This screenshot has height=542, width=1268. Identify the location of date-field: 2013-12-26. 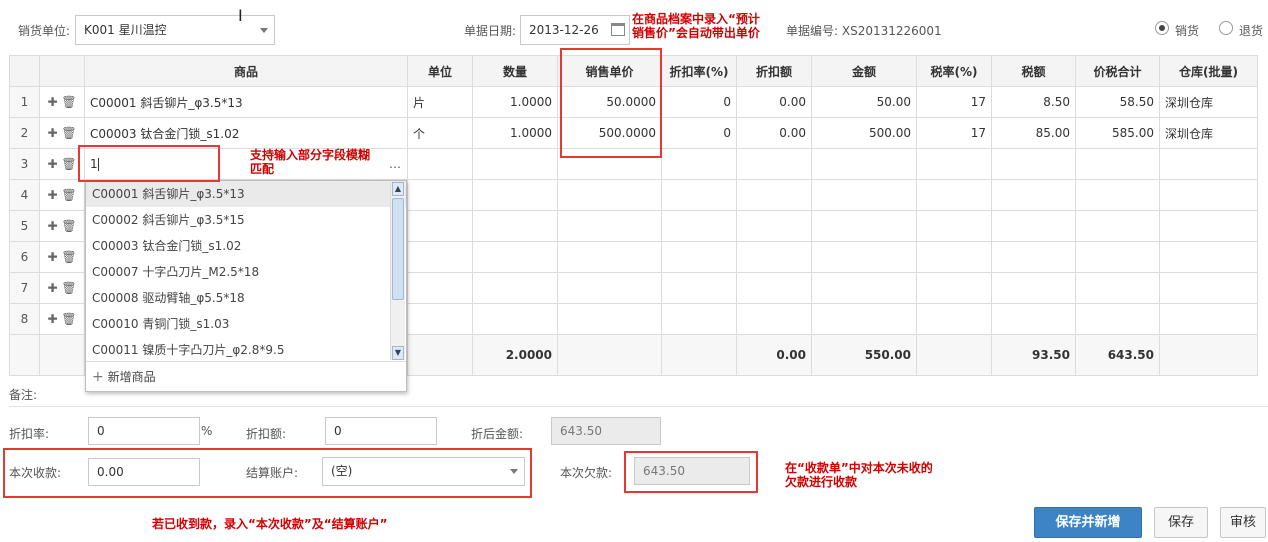
(575, 30).